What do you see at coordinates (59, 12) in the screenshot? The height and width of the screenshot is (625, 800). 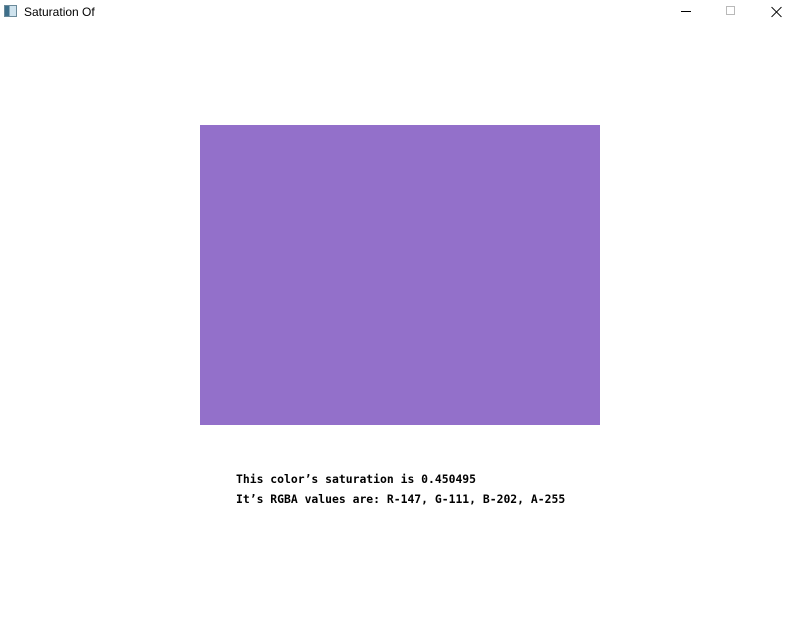 I see `window-title: Saturation Of` at bounding box center [59, 12].